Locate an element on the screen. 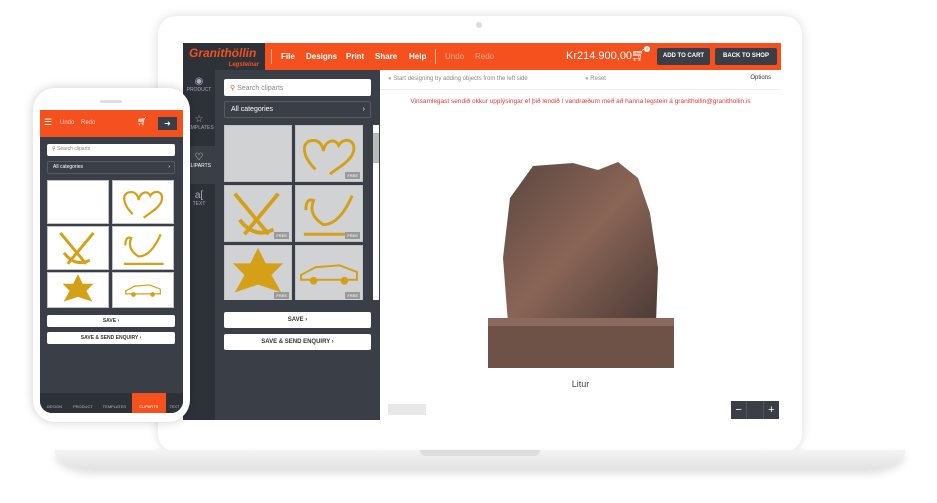  clipart-star is located at coordinates (78, 290).